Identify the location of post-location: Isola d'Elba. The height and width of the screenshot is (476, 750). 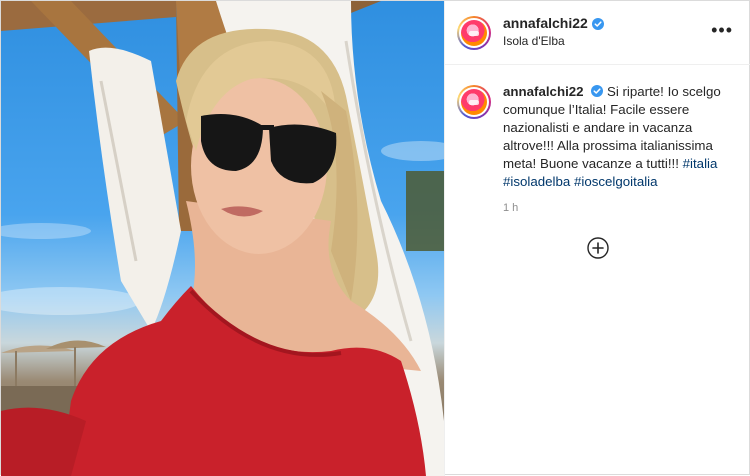
(553, 41).